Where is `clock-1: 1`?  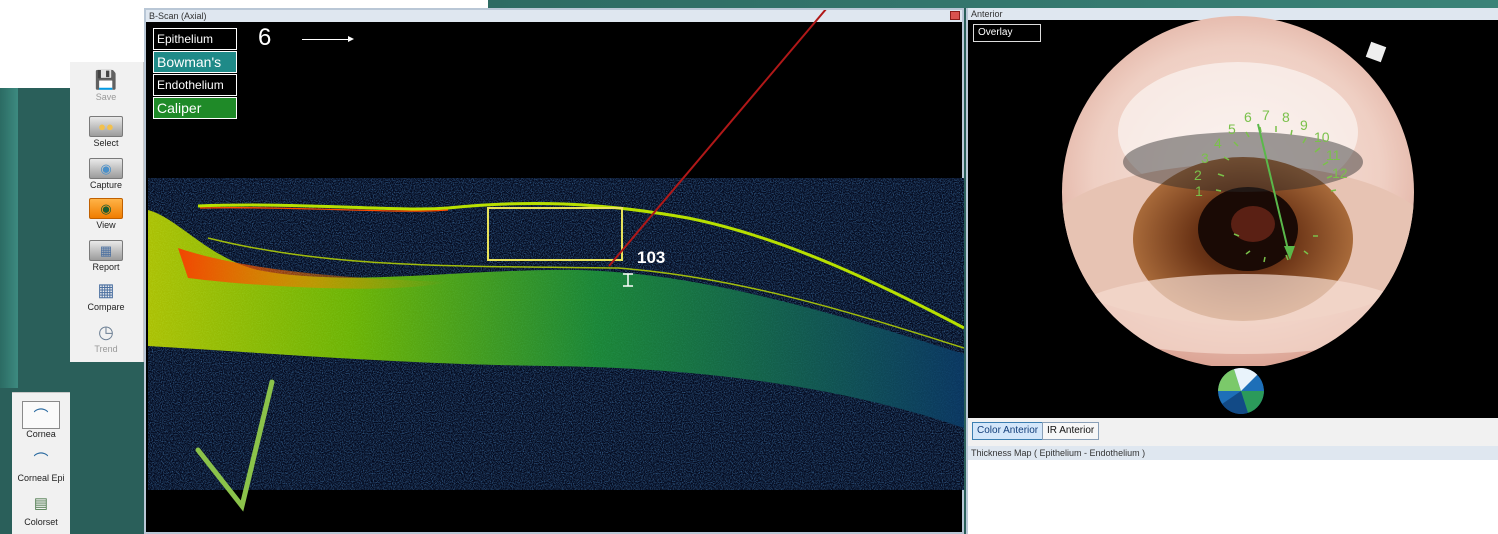 clock-1: 1 is located at coordinates (1199, 191).